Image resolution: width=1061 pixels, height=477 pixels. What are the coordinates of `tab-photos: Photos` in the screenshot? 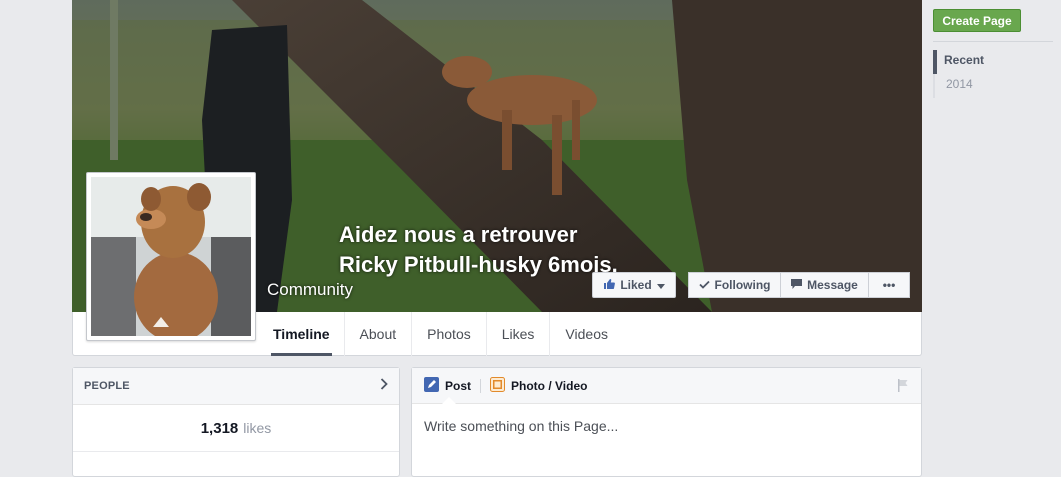 It's located at (449, 334).